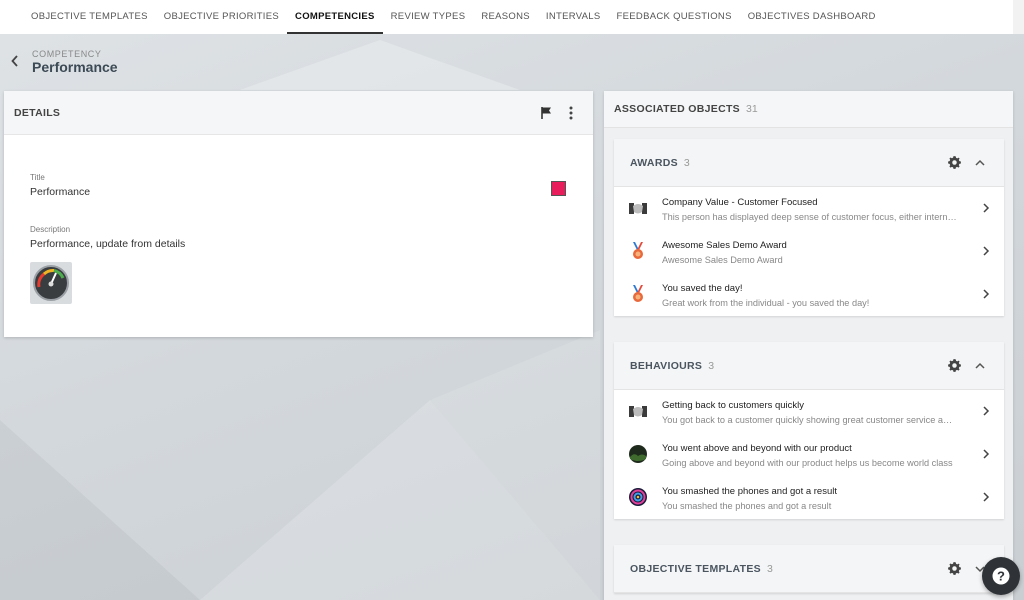  I want to click on description-value: Performance, update from details, so click(108, 244).